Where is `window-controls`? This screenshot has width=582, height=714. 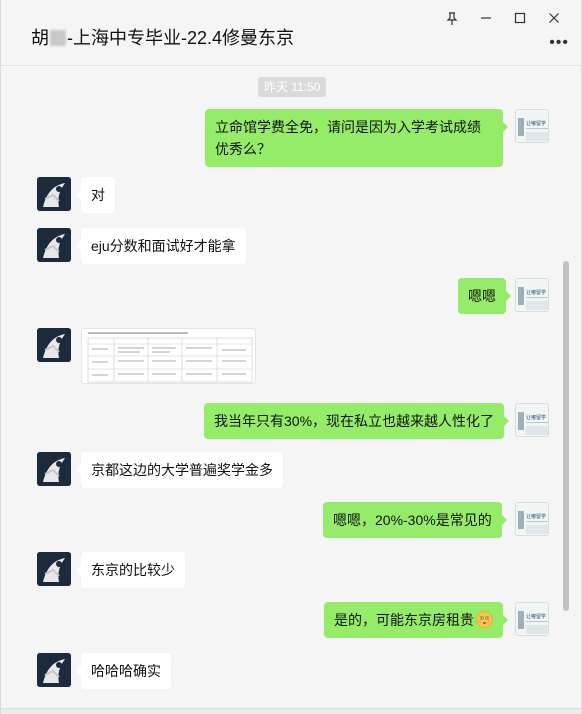
window-controls is located at coordinates (503, 18).